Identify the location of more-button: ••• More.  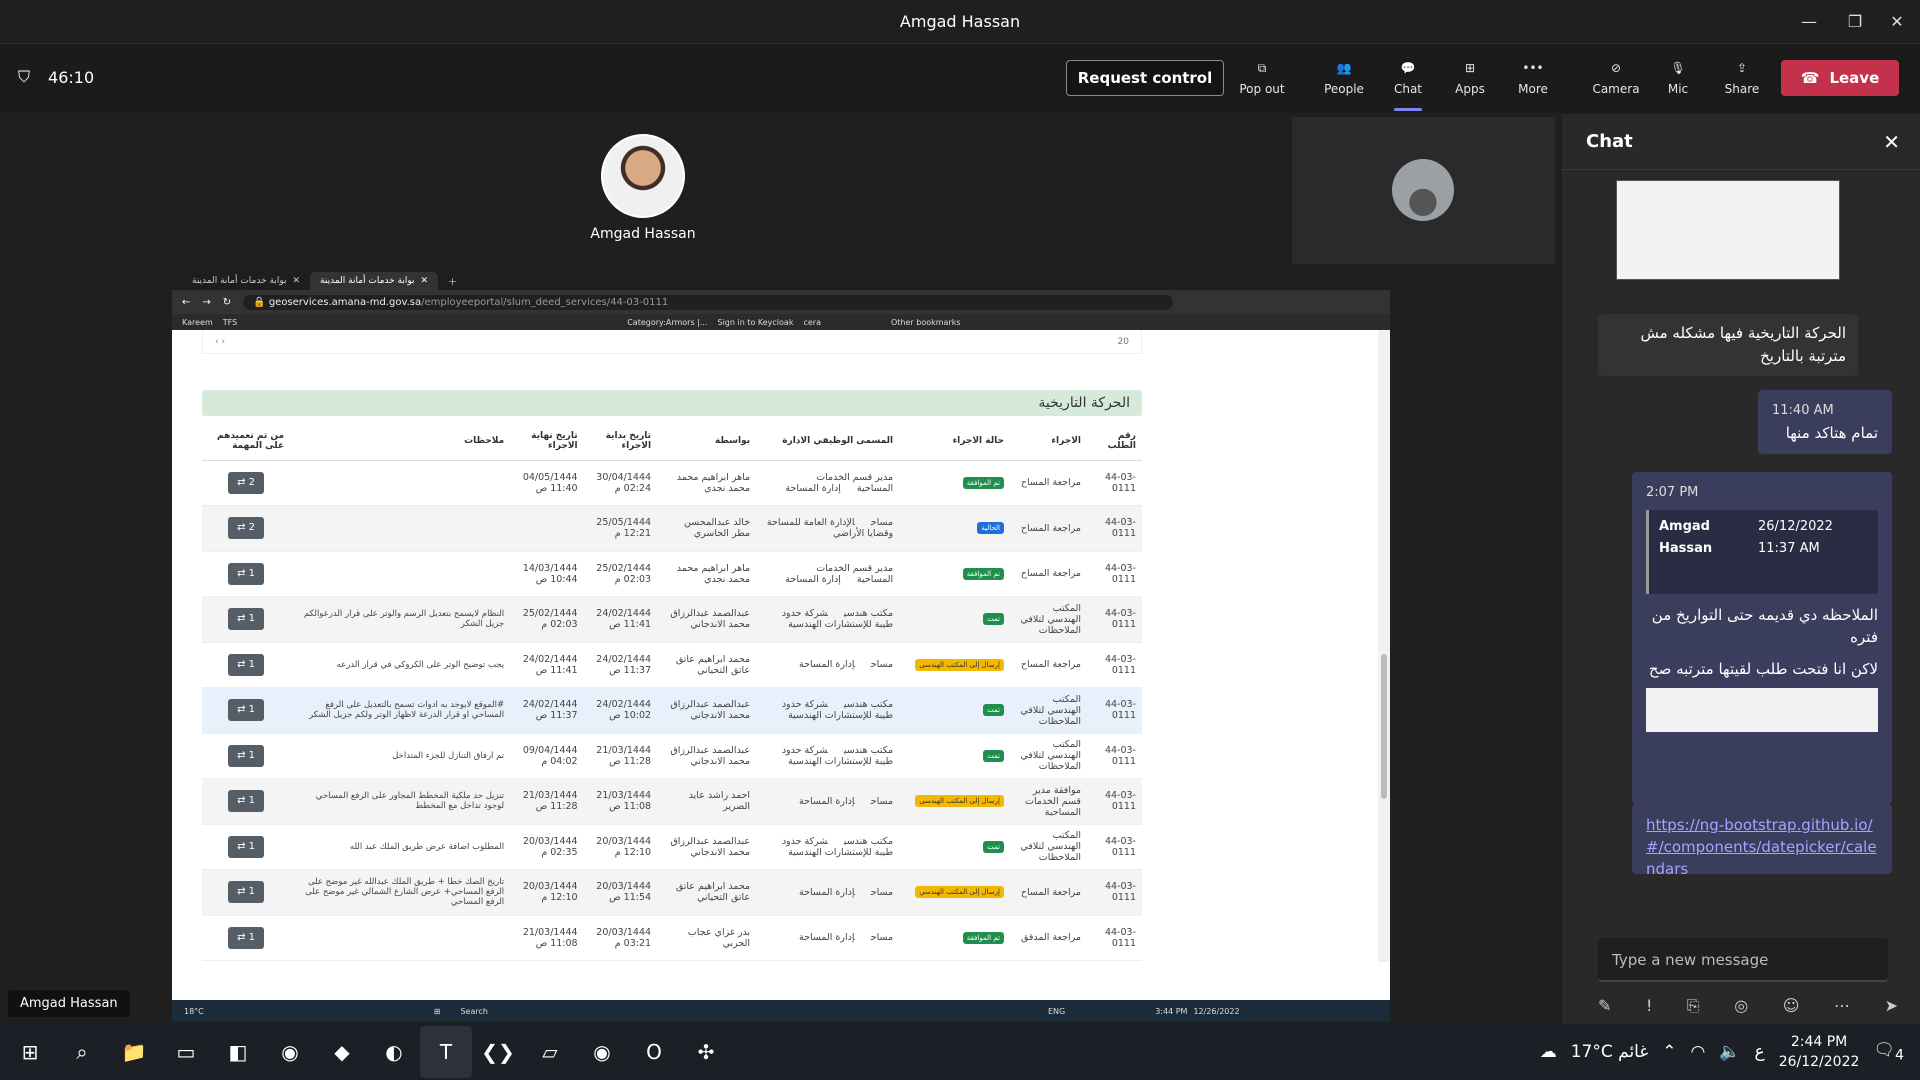
(1533, 81).